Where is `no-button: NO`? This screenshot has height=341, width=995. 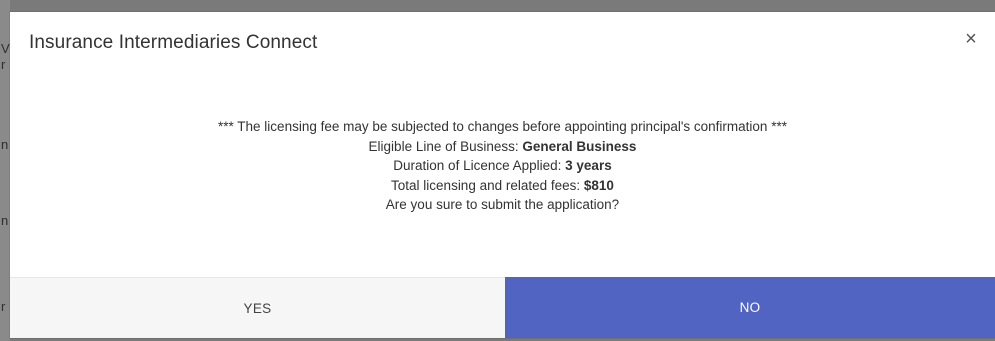
no-button: NO is located at coordinates (750, 307).